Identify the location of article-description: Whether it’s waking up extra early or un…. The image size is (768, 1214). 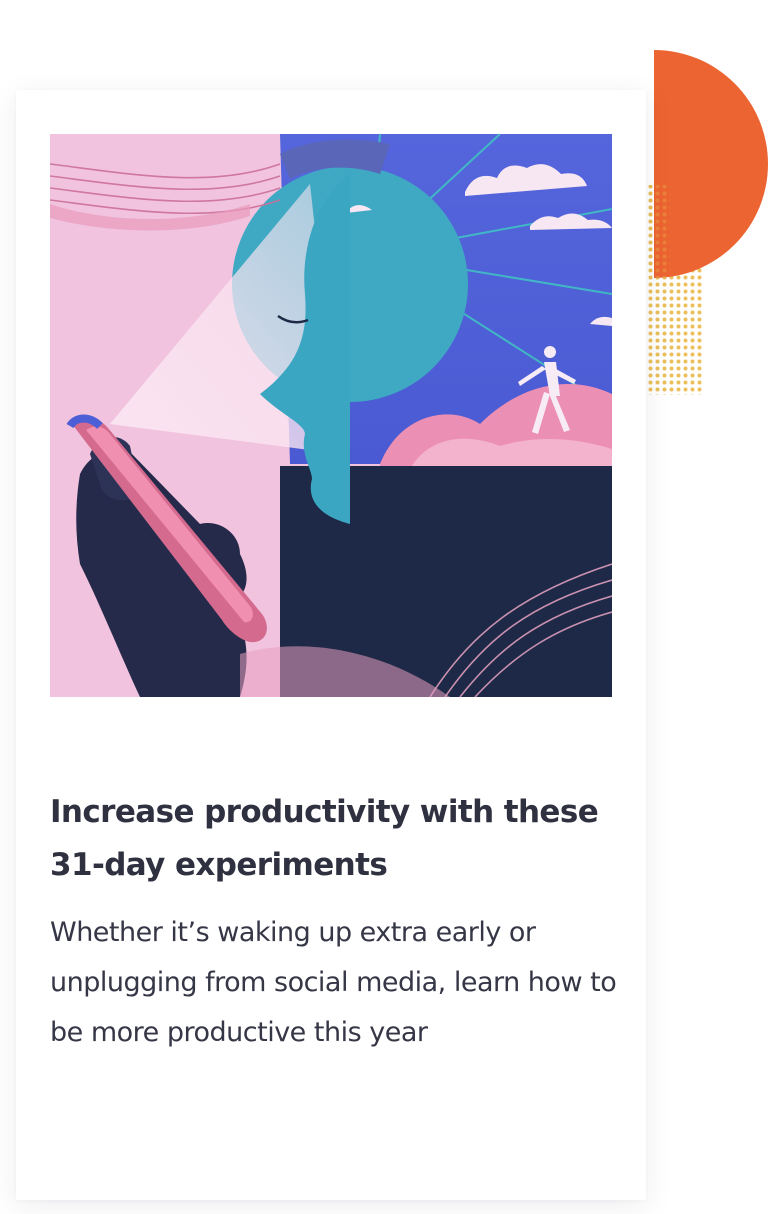
(333, 982).